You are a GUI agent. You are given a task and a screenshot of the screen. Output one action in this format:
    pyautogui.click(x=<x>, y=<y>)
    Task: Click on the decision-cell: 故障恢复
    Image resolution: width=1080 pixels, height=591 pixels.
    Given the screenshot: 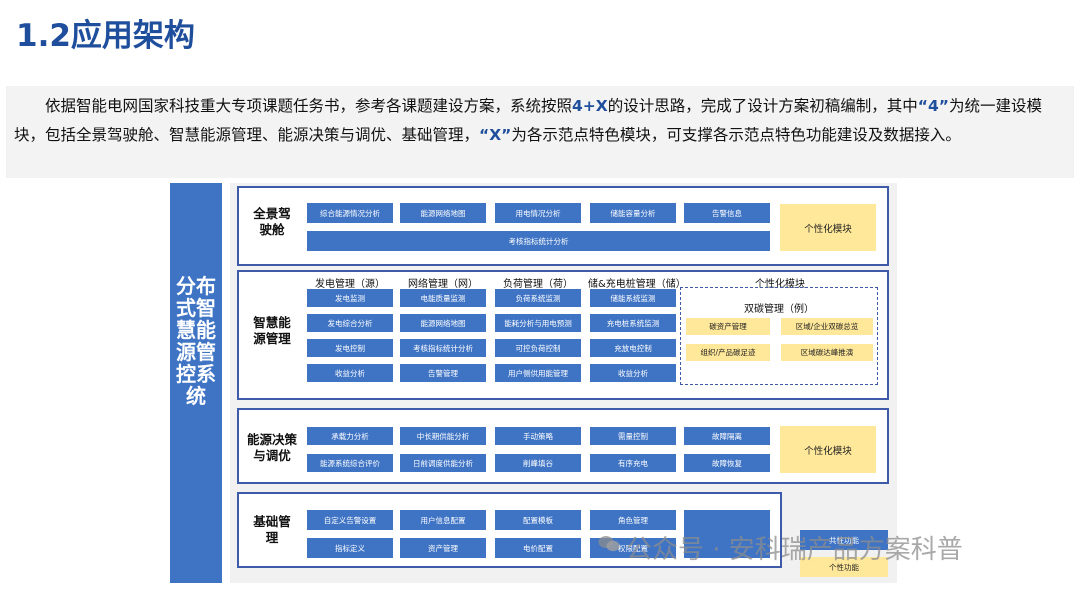 What is the action you would take?
    pyautogui.click(x=727, y=463)
    